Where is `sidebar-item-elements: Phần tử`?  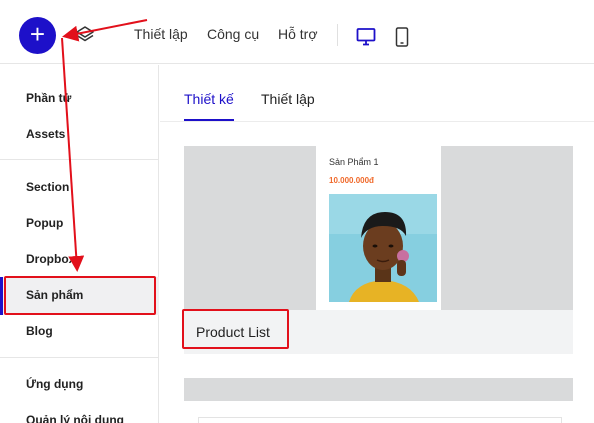
sidebar-item-elements: Phần tử is located at coordinates (48, 98).